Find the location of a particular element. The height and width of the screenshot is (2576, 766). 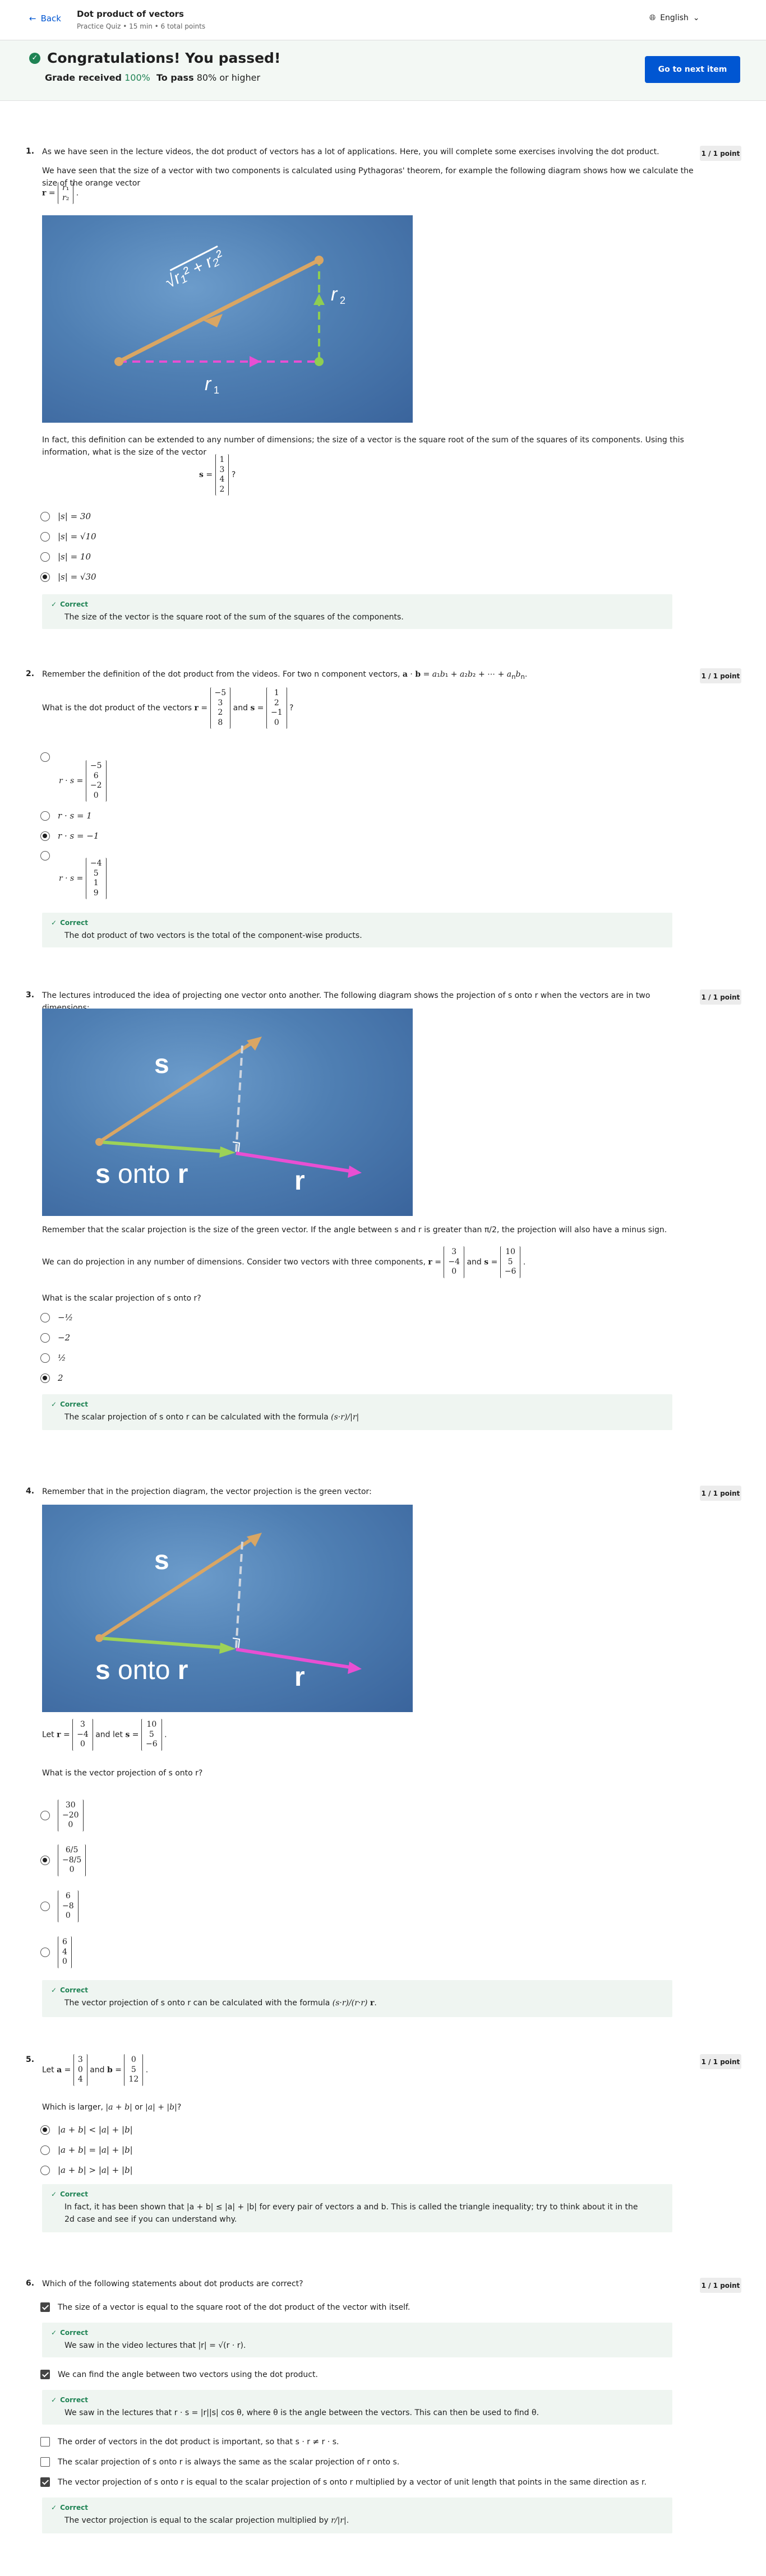

option: 30 −20 0 is located at coordinates (62, 1816).